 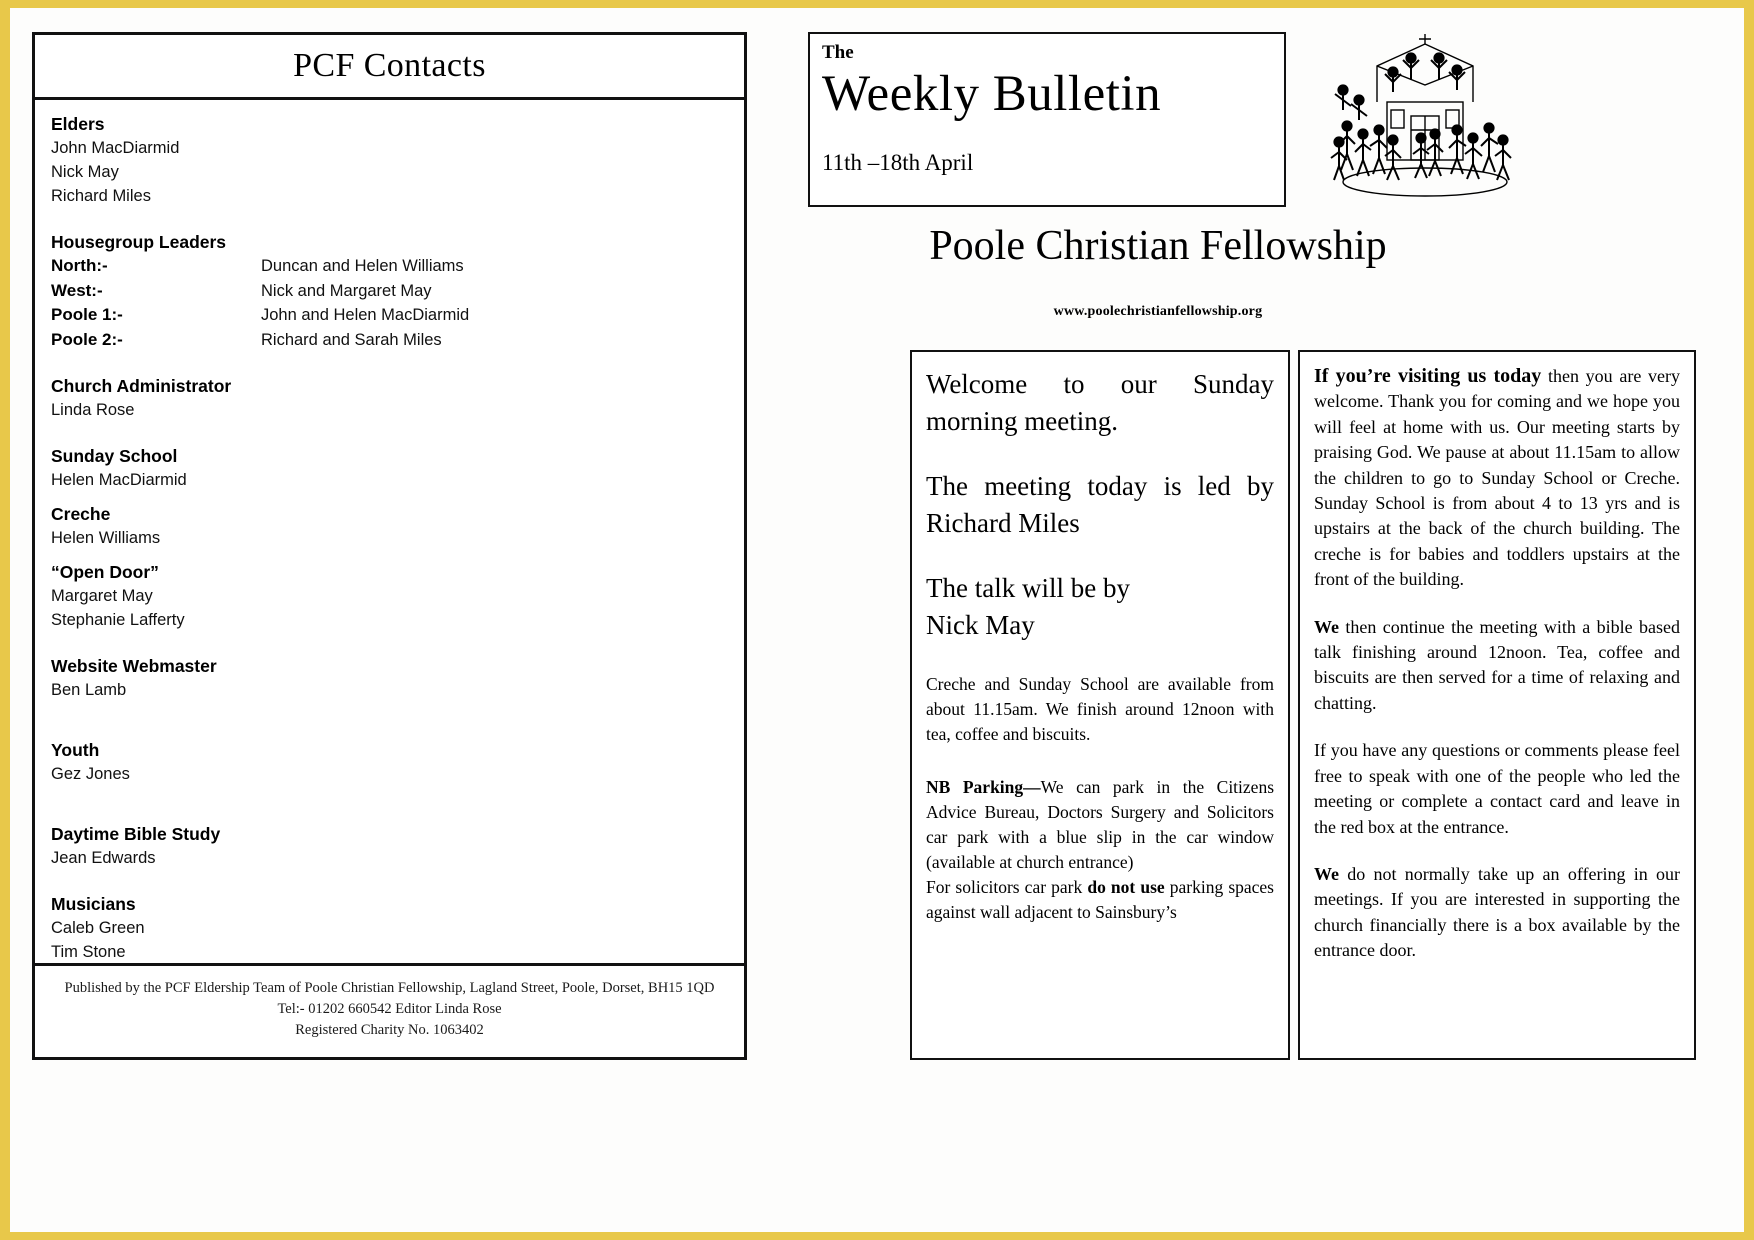 I want to click on masthead-box: The Weekly Bulletin 11th –18th April, so click(x=1047, y=119).